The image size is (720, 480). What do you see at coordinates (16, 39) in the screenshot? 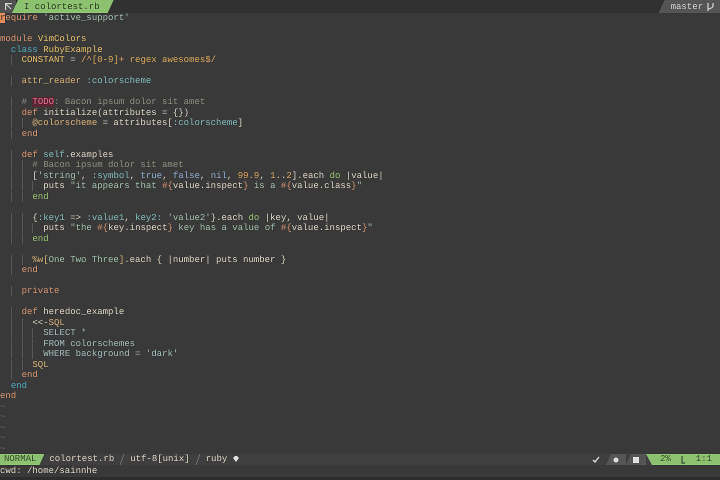
I see `code-token: module` at bounding box center [16, 39].